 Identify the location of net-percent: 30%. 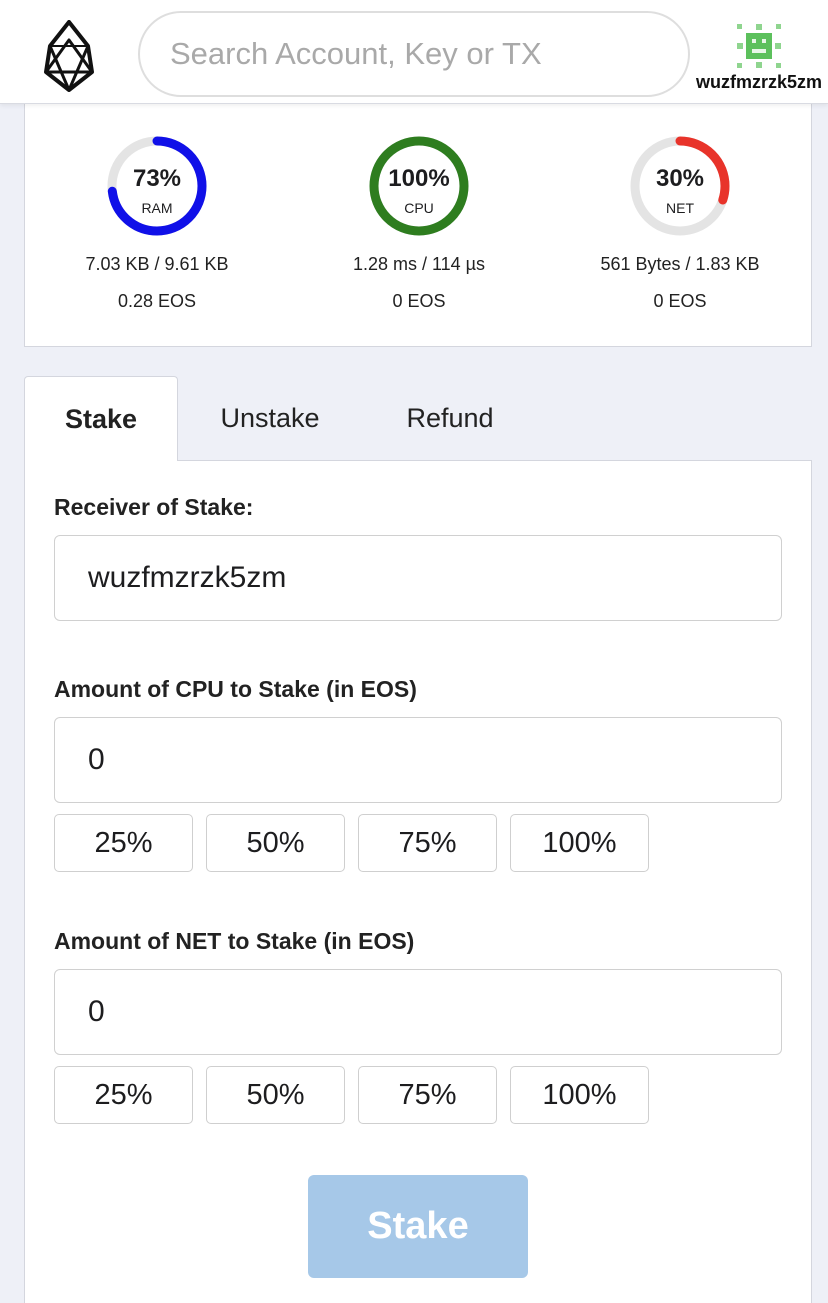
(680, 178).